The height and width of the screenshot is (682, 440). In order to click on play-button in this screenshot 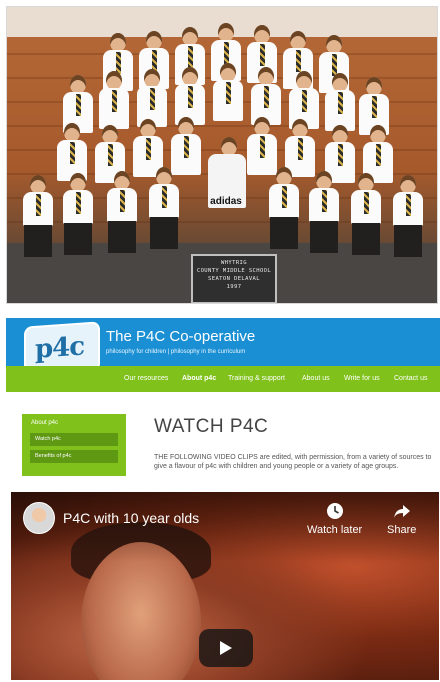, I will do `click(226, 648)`.